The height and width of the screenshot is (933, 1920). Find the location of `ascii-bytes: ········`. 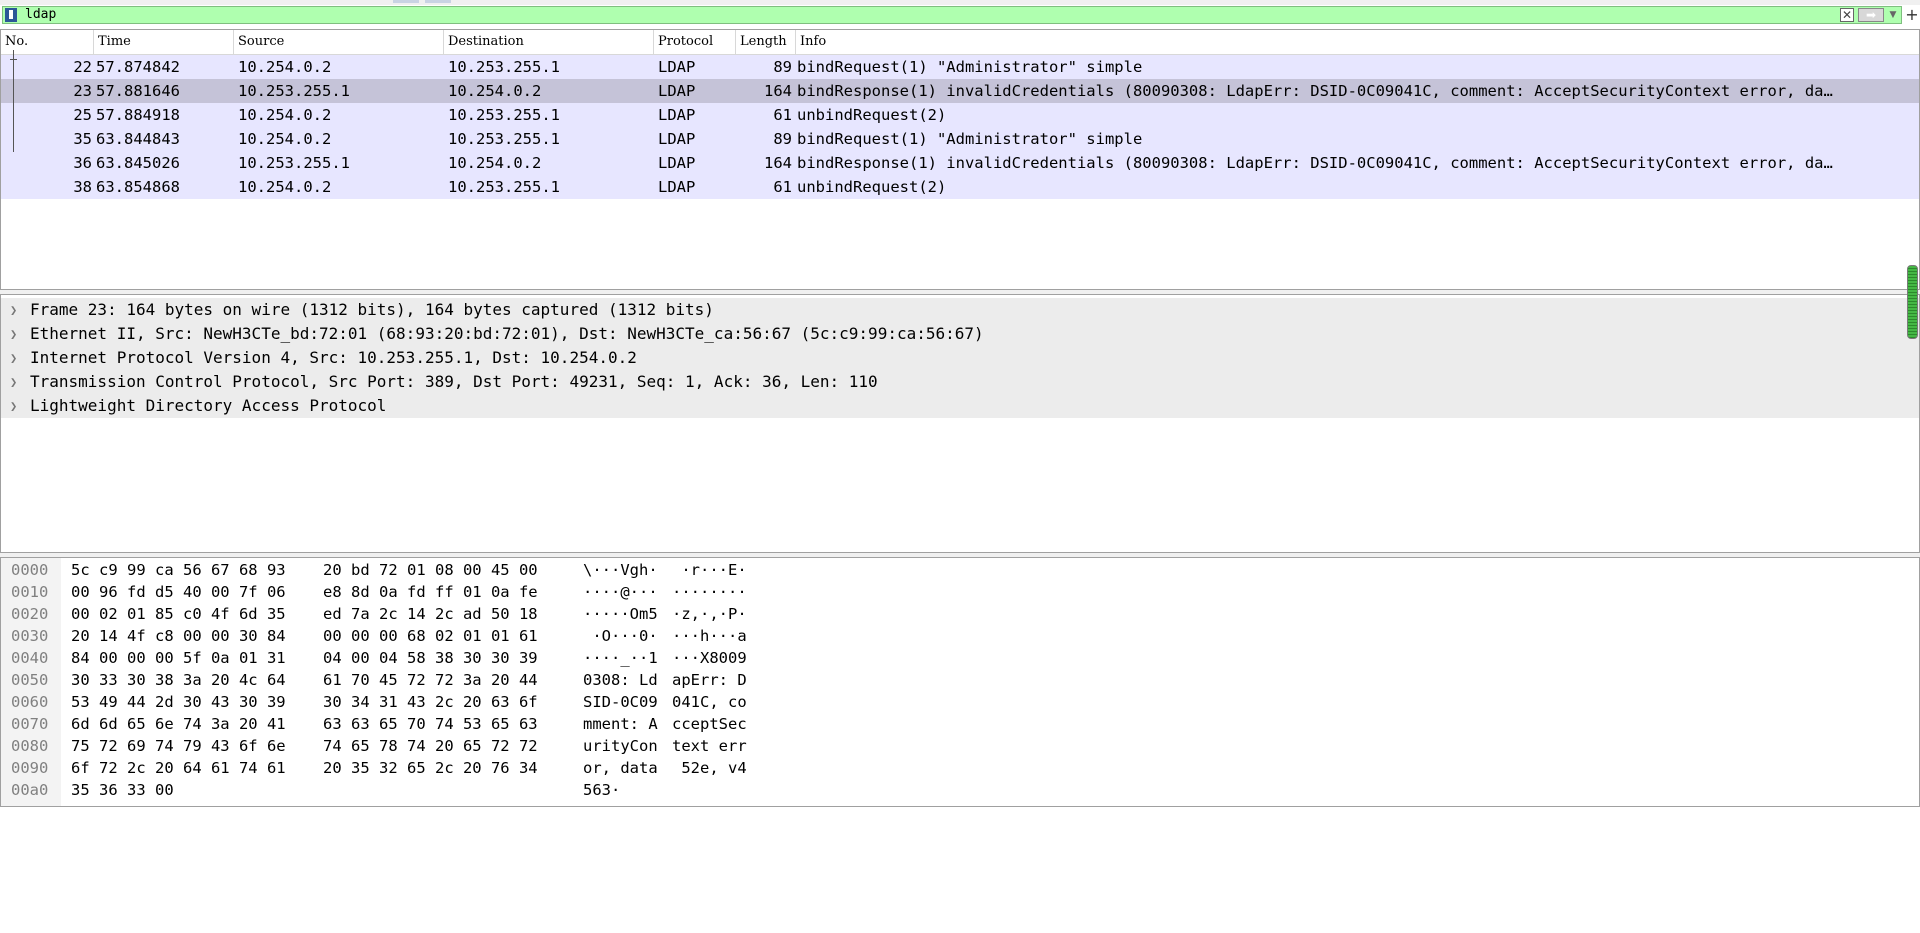

ascii-bytes: ········ is located at coordinates (709, 592).